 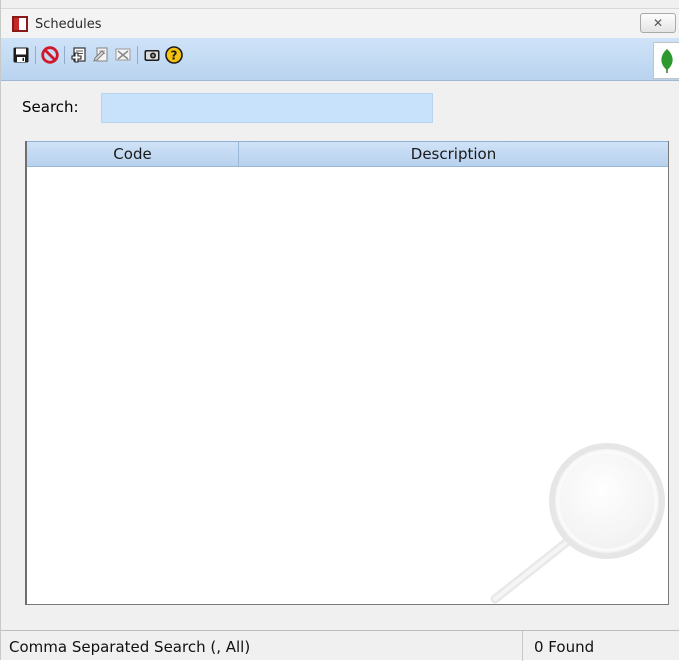 What do you see at coordinates (577, 523) in the screenshot?
I see `magnifier-icon` at bounding box center [577, 523].